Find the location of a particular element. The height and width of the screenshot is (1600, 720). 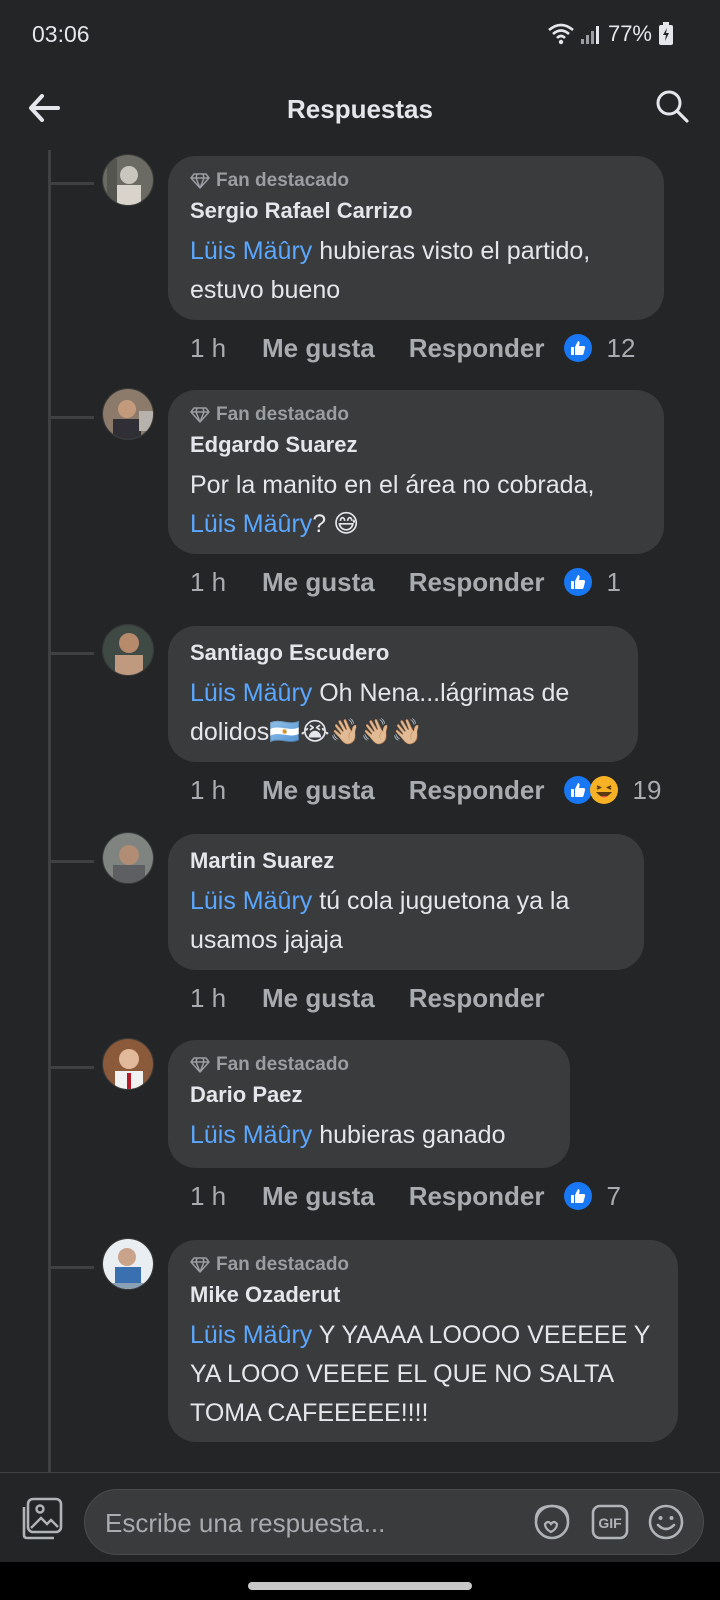

home-indicator is located at coordinates (360, 1586).